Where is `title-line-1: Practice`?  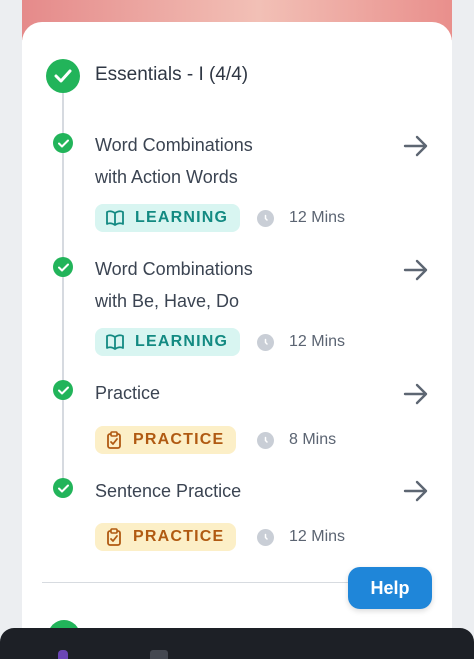 title-line-1: Practice is located at coordinates (128, 393).